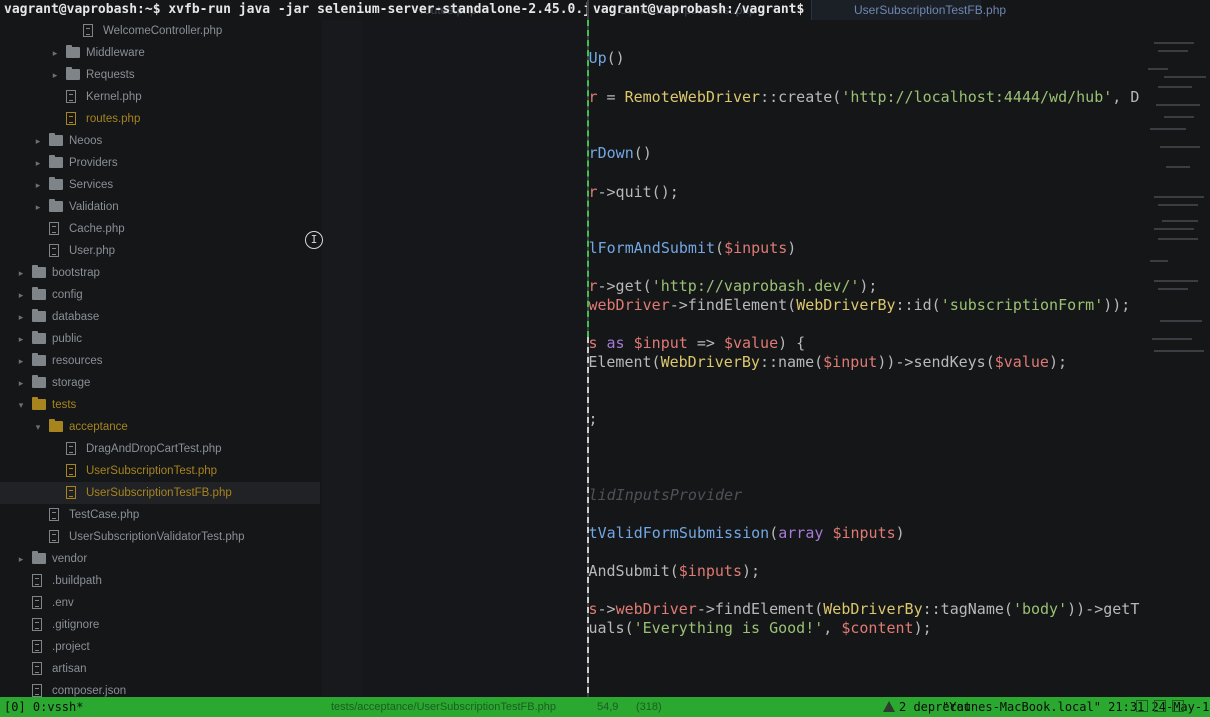  What do you see at coordinates (620, 153) in the screenshot?
I see `code-text: public function tearDown()` at bounding box center [620, 153].